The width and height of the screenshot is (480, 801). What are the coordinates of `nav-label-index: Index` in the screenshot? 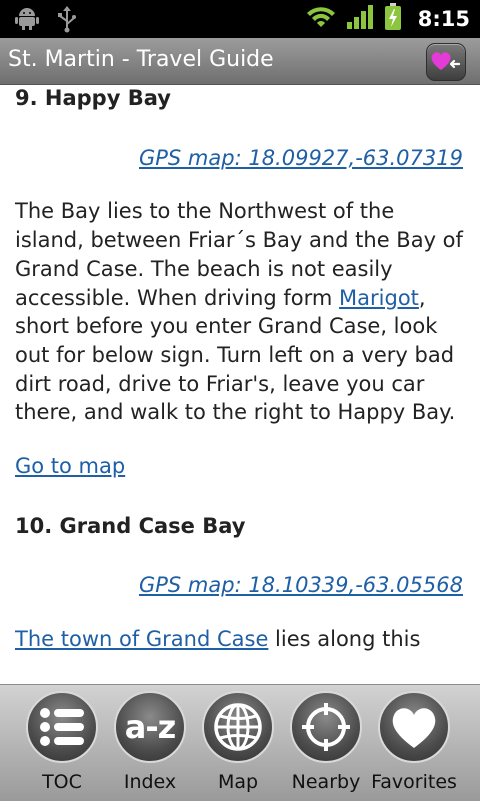 It's located at (150, 782).